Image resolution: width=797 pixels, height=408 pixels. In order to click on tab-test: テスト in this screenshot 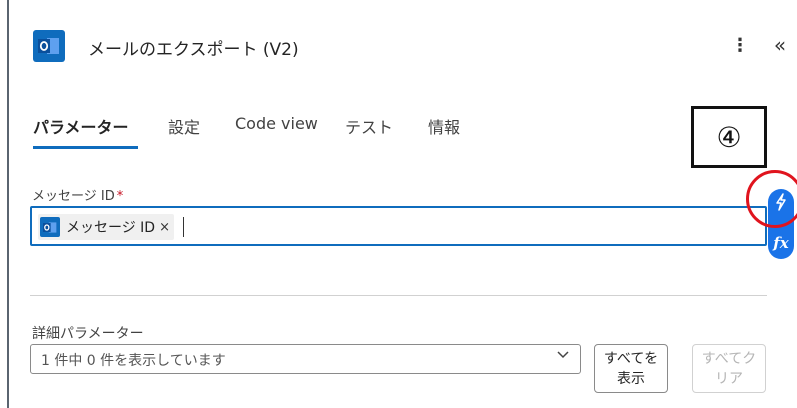, I will do `click(369, 126)`.